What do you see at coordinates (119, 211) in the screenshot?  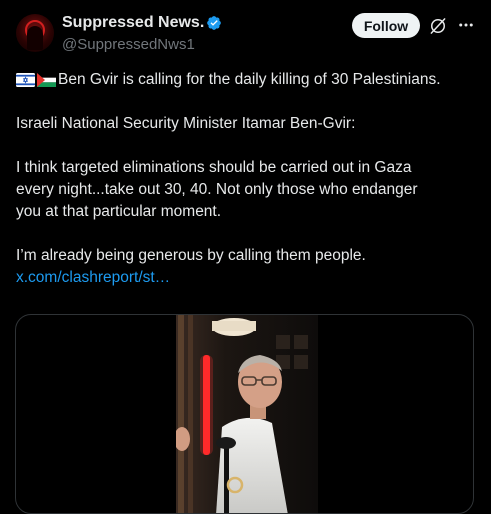 I see `tweet-quote-line-3: you at that particular moment.` at bounding box center [119, 211].